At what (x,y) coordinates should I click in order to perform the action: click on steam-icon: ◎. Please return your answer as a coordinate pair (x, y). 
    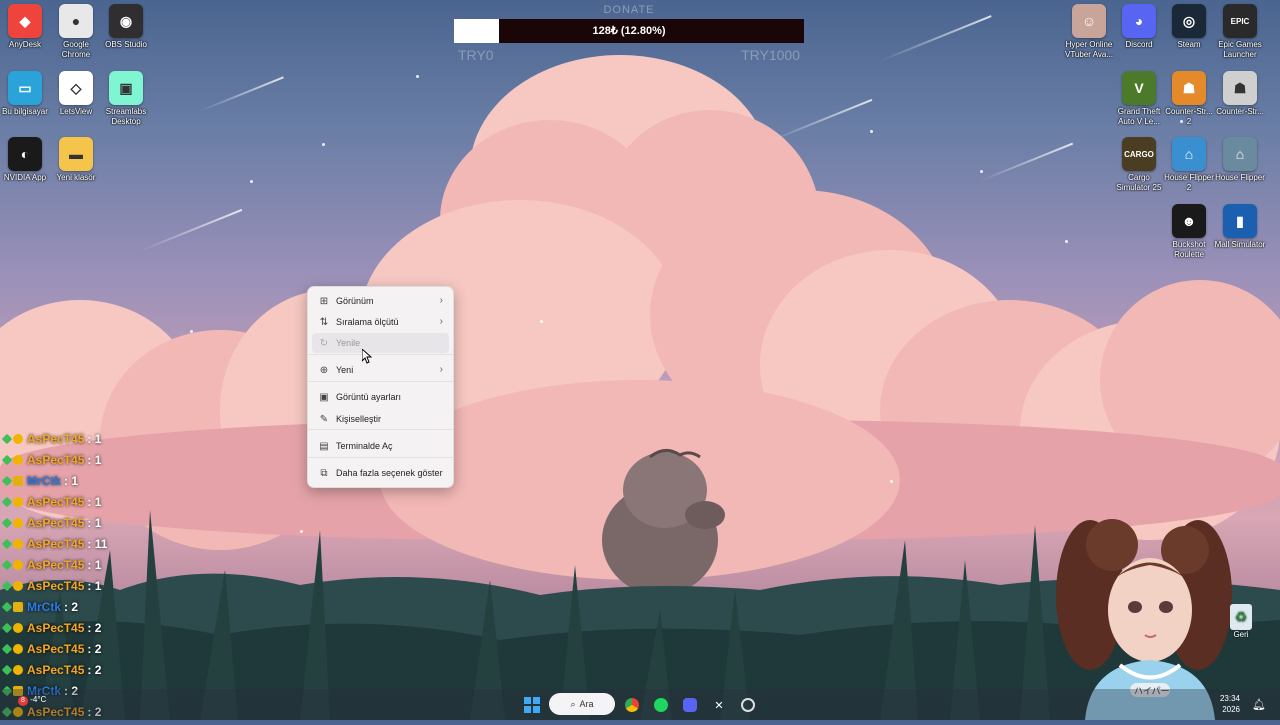
    Looking at the image, I should click on (1189, 21).